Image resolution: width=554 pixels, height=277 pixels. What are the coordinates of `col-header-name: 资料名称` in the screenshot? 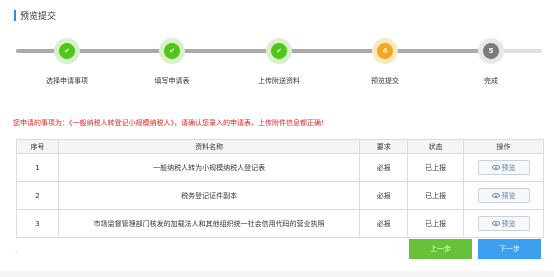 It's located at (209, 146).